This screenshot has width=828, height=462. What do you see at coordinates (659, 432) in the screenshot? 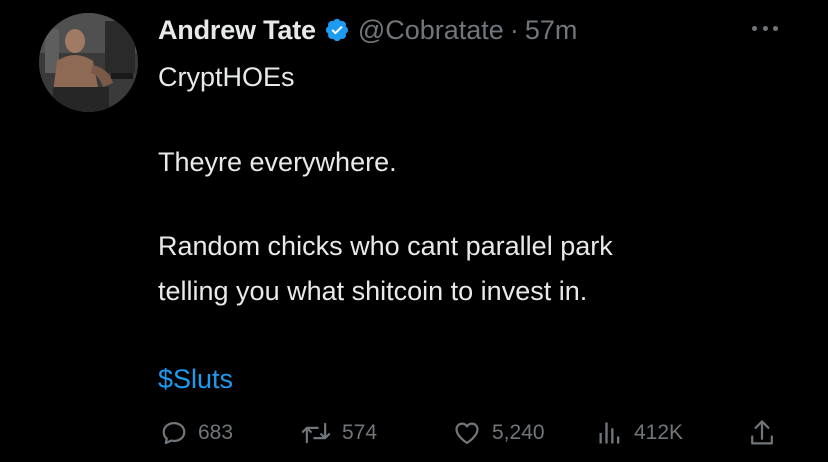
I see `views-count: 412K` at bounding box center [659, 432].